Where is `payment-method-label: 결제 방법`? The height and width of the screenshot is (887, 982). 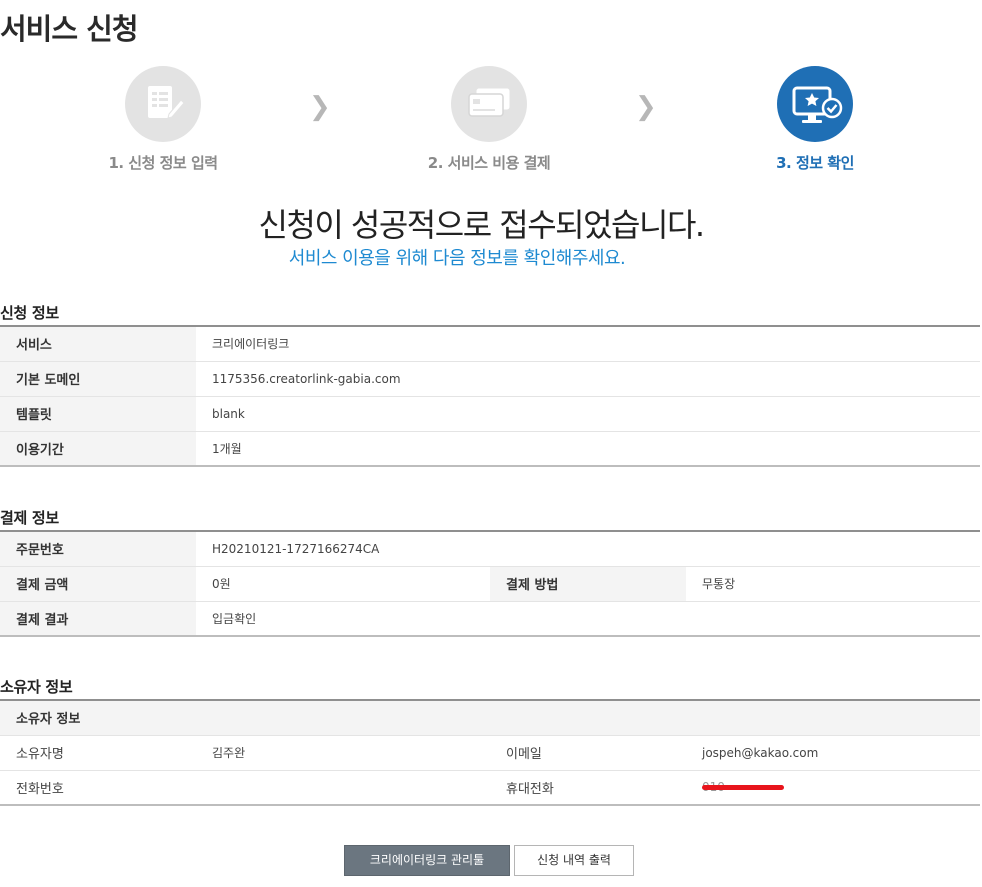 payment-method-label: 결제 방법 is located at coordinates (588, 584).